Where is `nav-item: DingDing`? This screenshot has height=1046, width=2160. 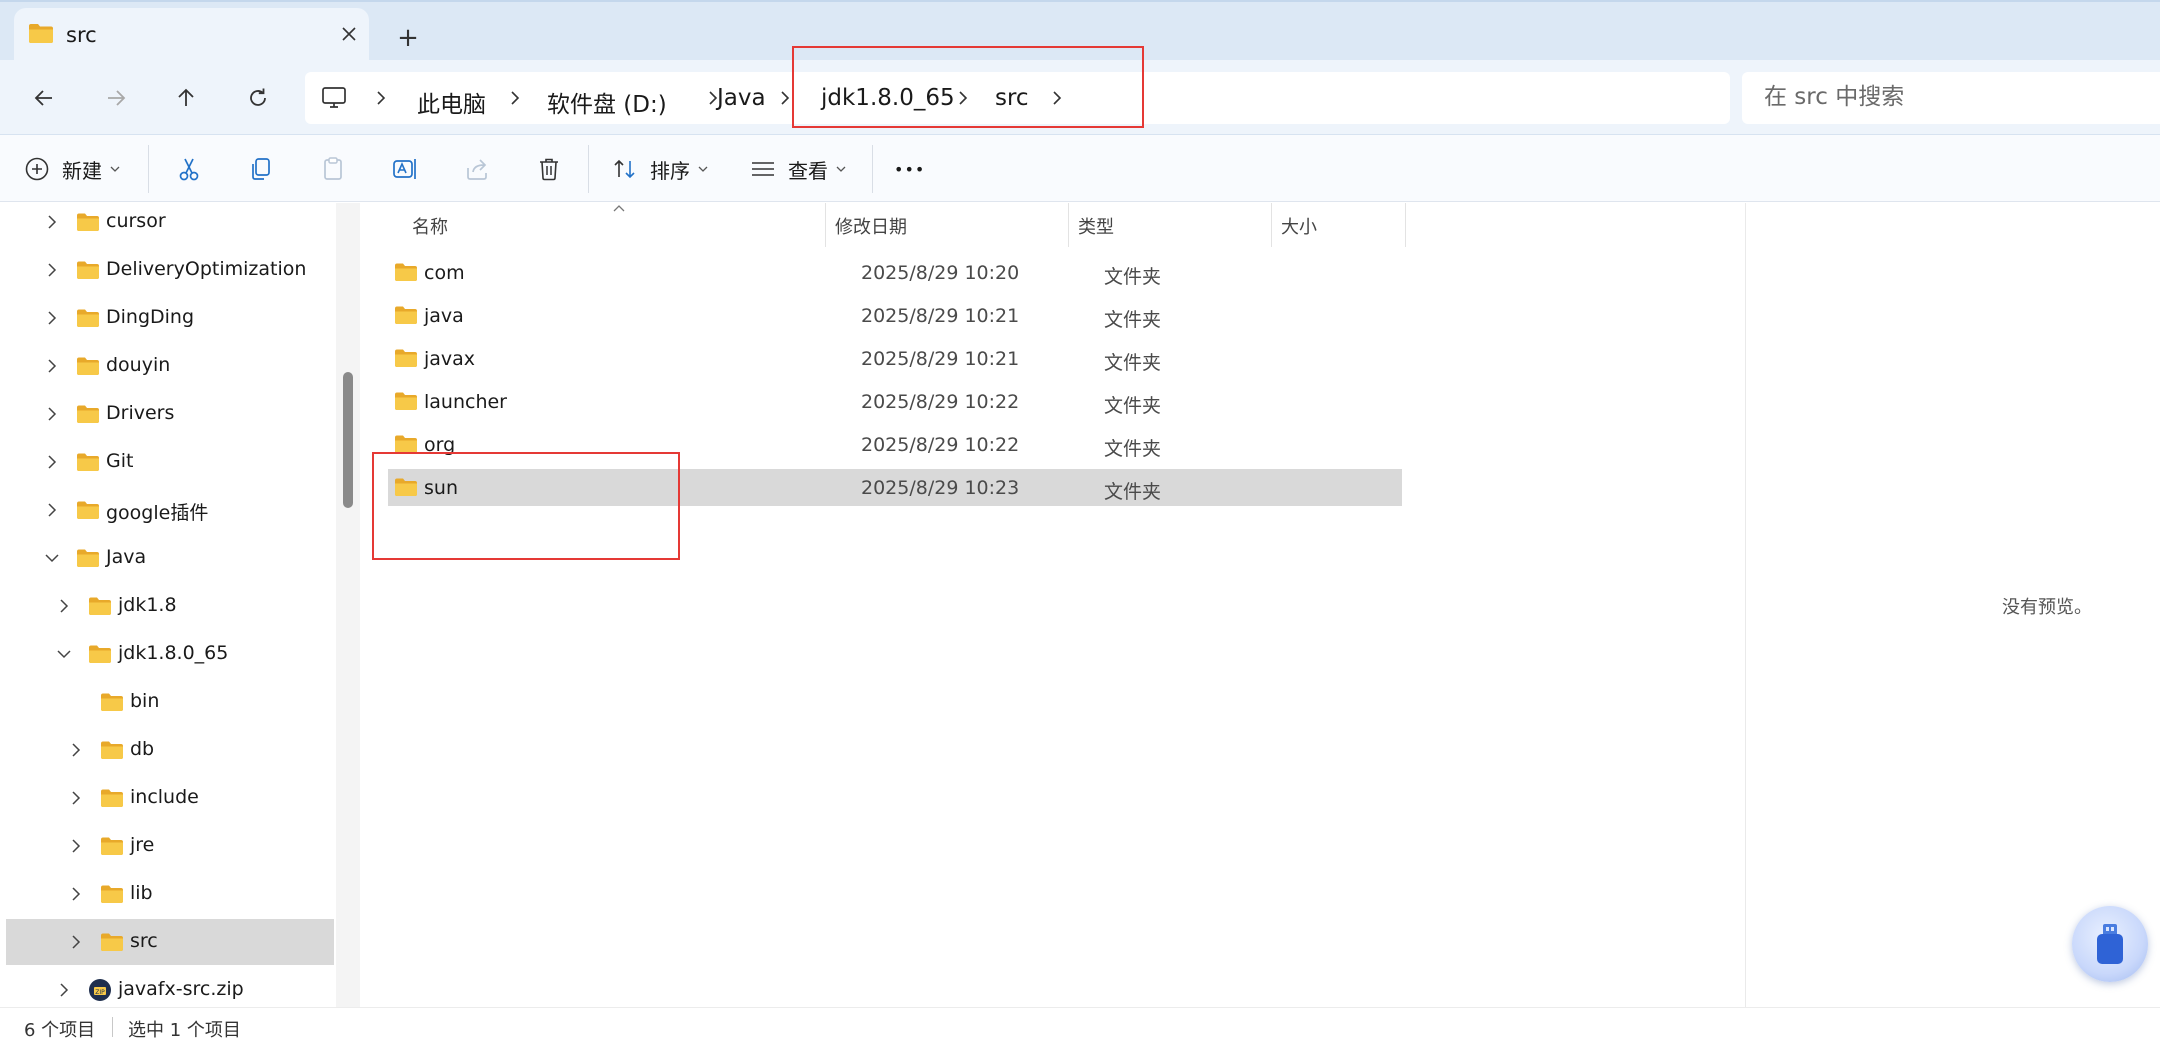
nav-item: DingDing is located at coordinates (170, 318).